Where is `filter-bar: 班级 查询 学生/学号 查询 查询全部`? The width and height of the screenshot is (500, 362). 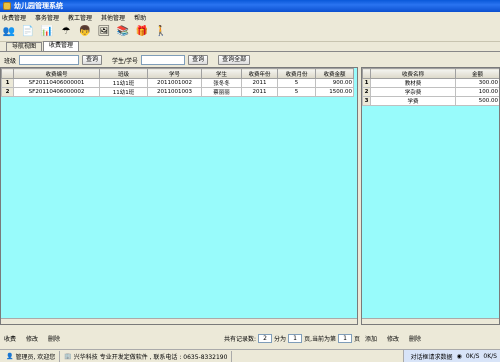 filter-bar: 班级 查询 学生/学号 查询 查询全部 is located at coordinates (250, 60).